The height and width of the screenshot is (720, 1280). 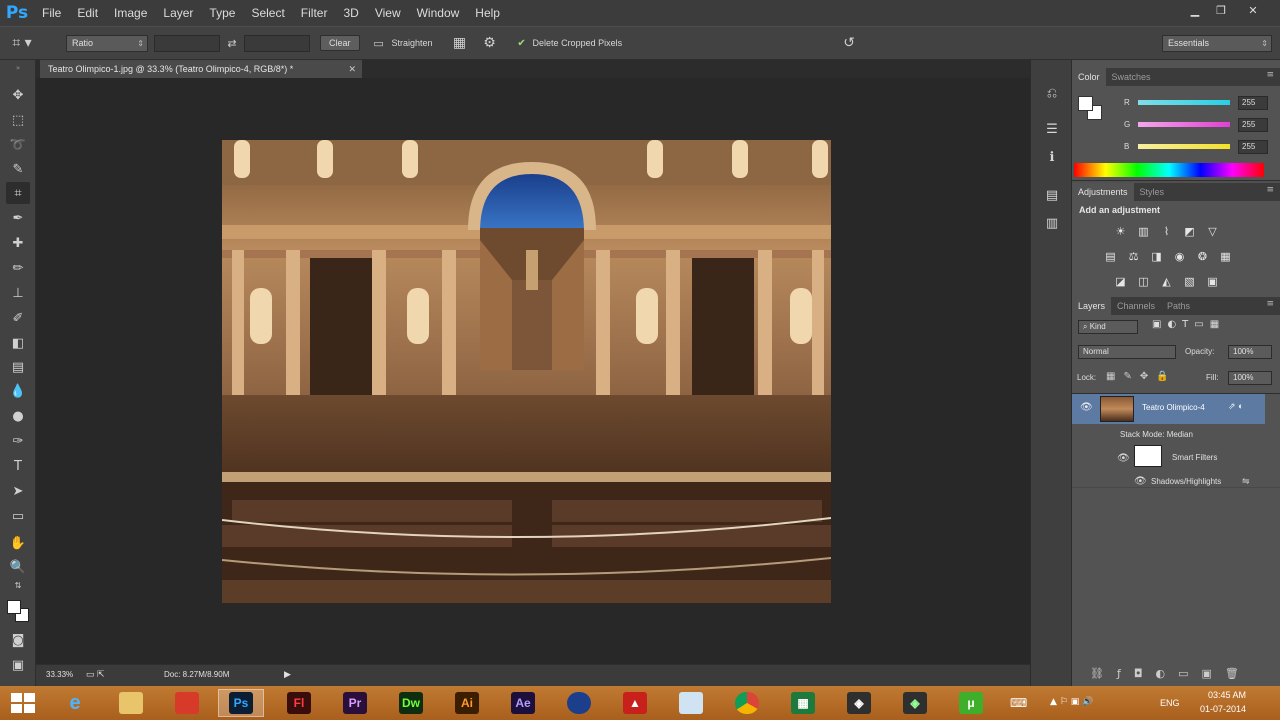 What do you see at coordinates (1184, 102) in the screenshot?
I see `slider-r-bar` at bounding box center [1184, 102].